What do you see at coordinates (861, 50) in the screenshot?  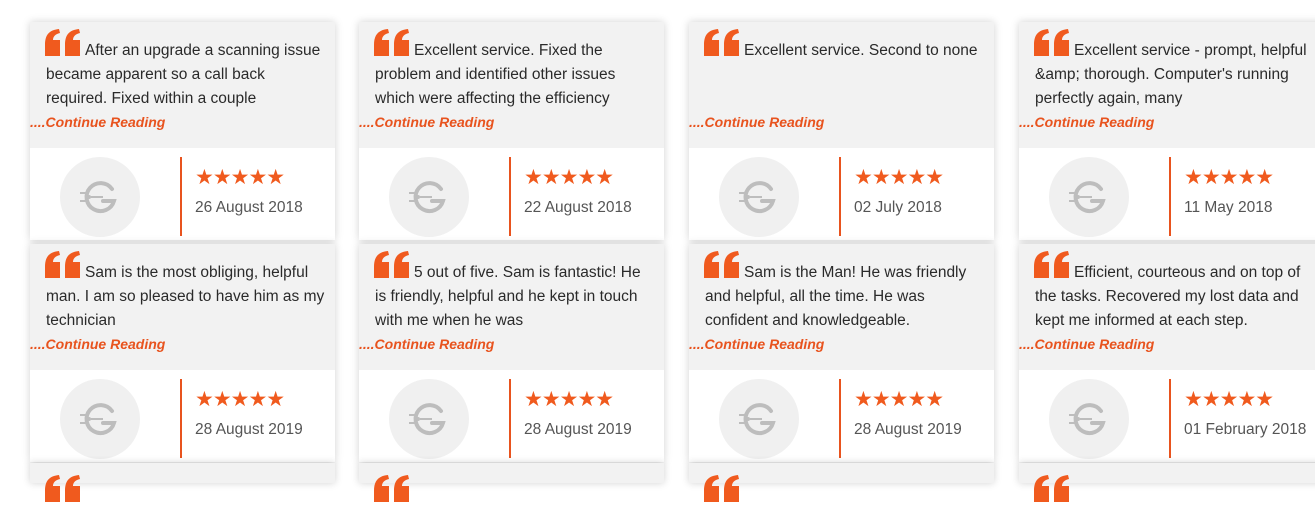 I see `review-text: Excellent service. Second to none` at bounding box center [861, 50].